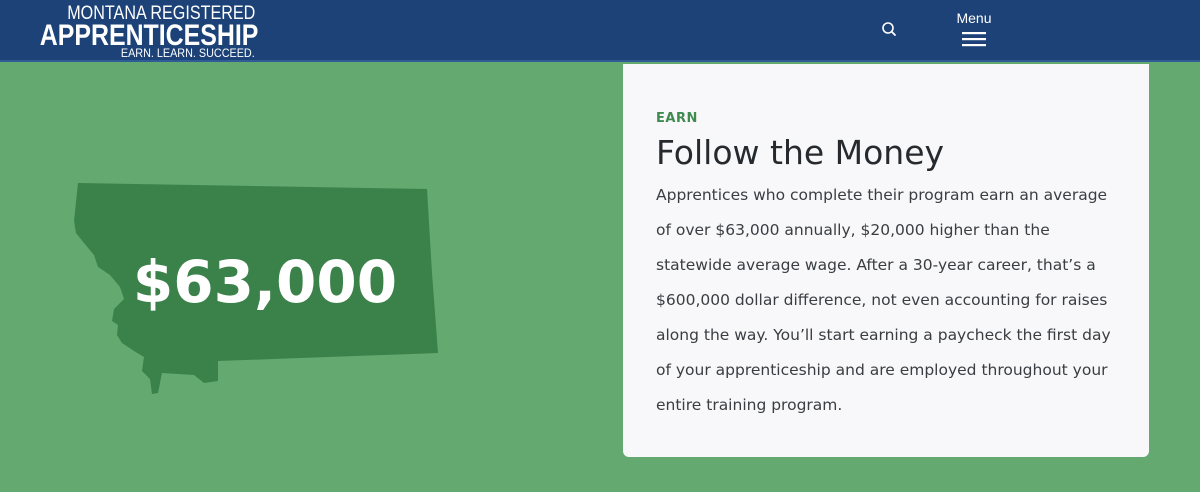  I want to click on earnings-stat: $63,000, so click(265, 282).